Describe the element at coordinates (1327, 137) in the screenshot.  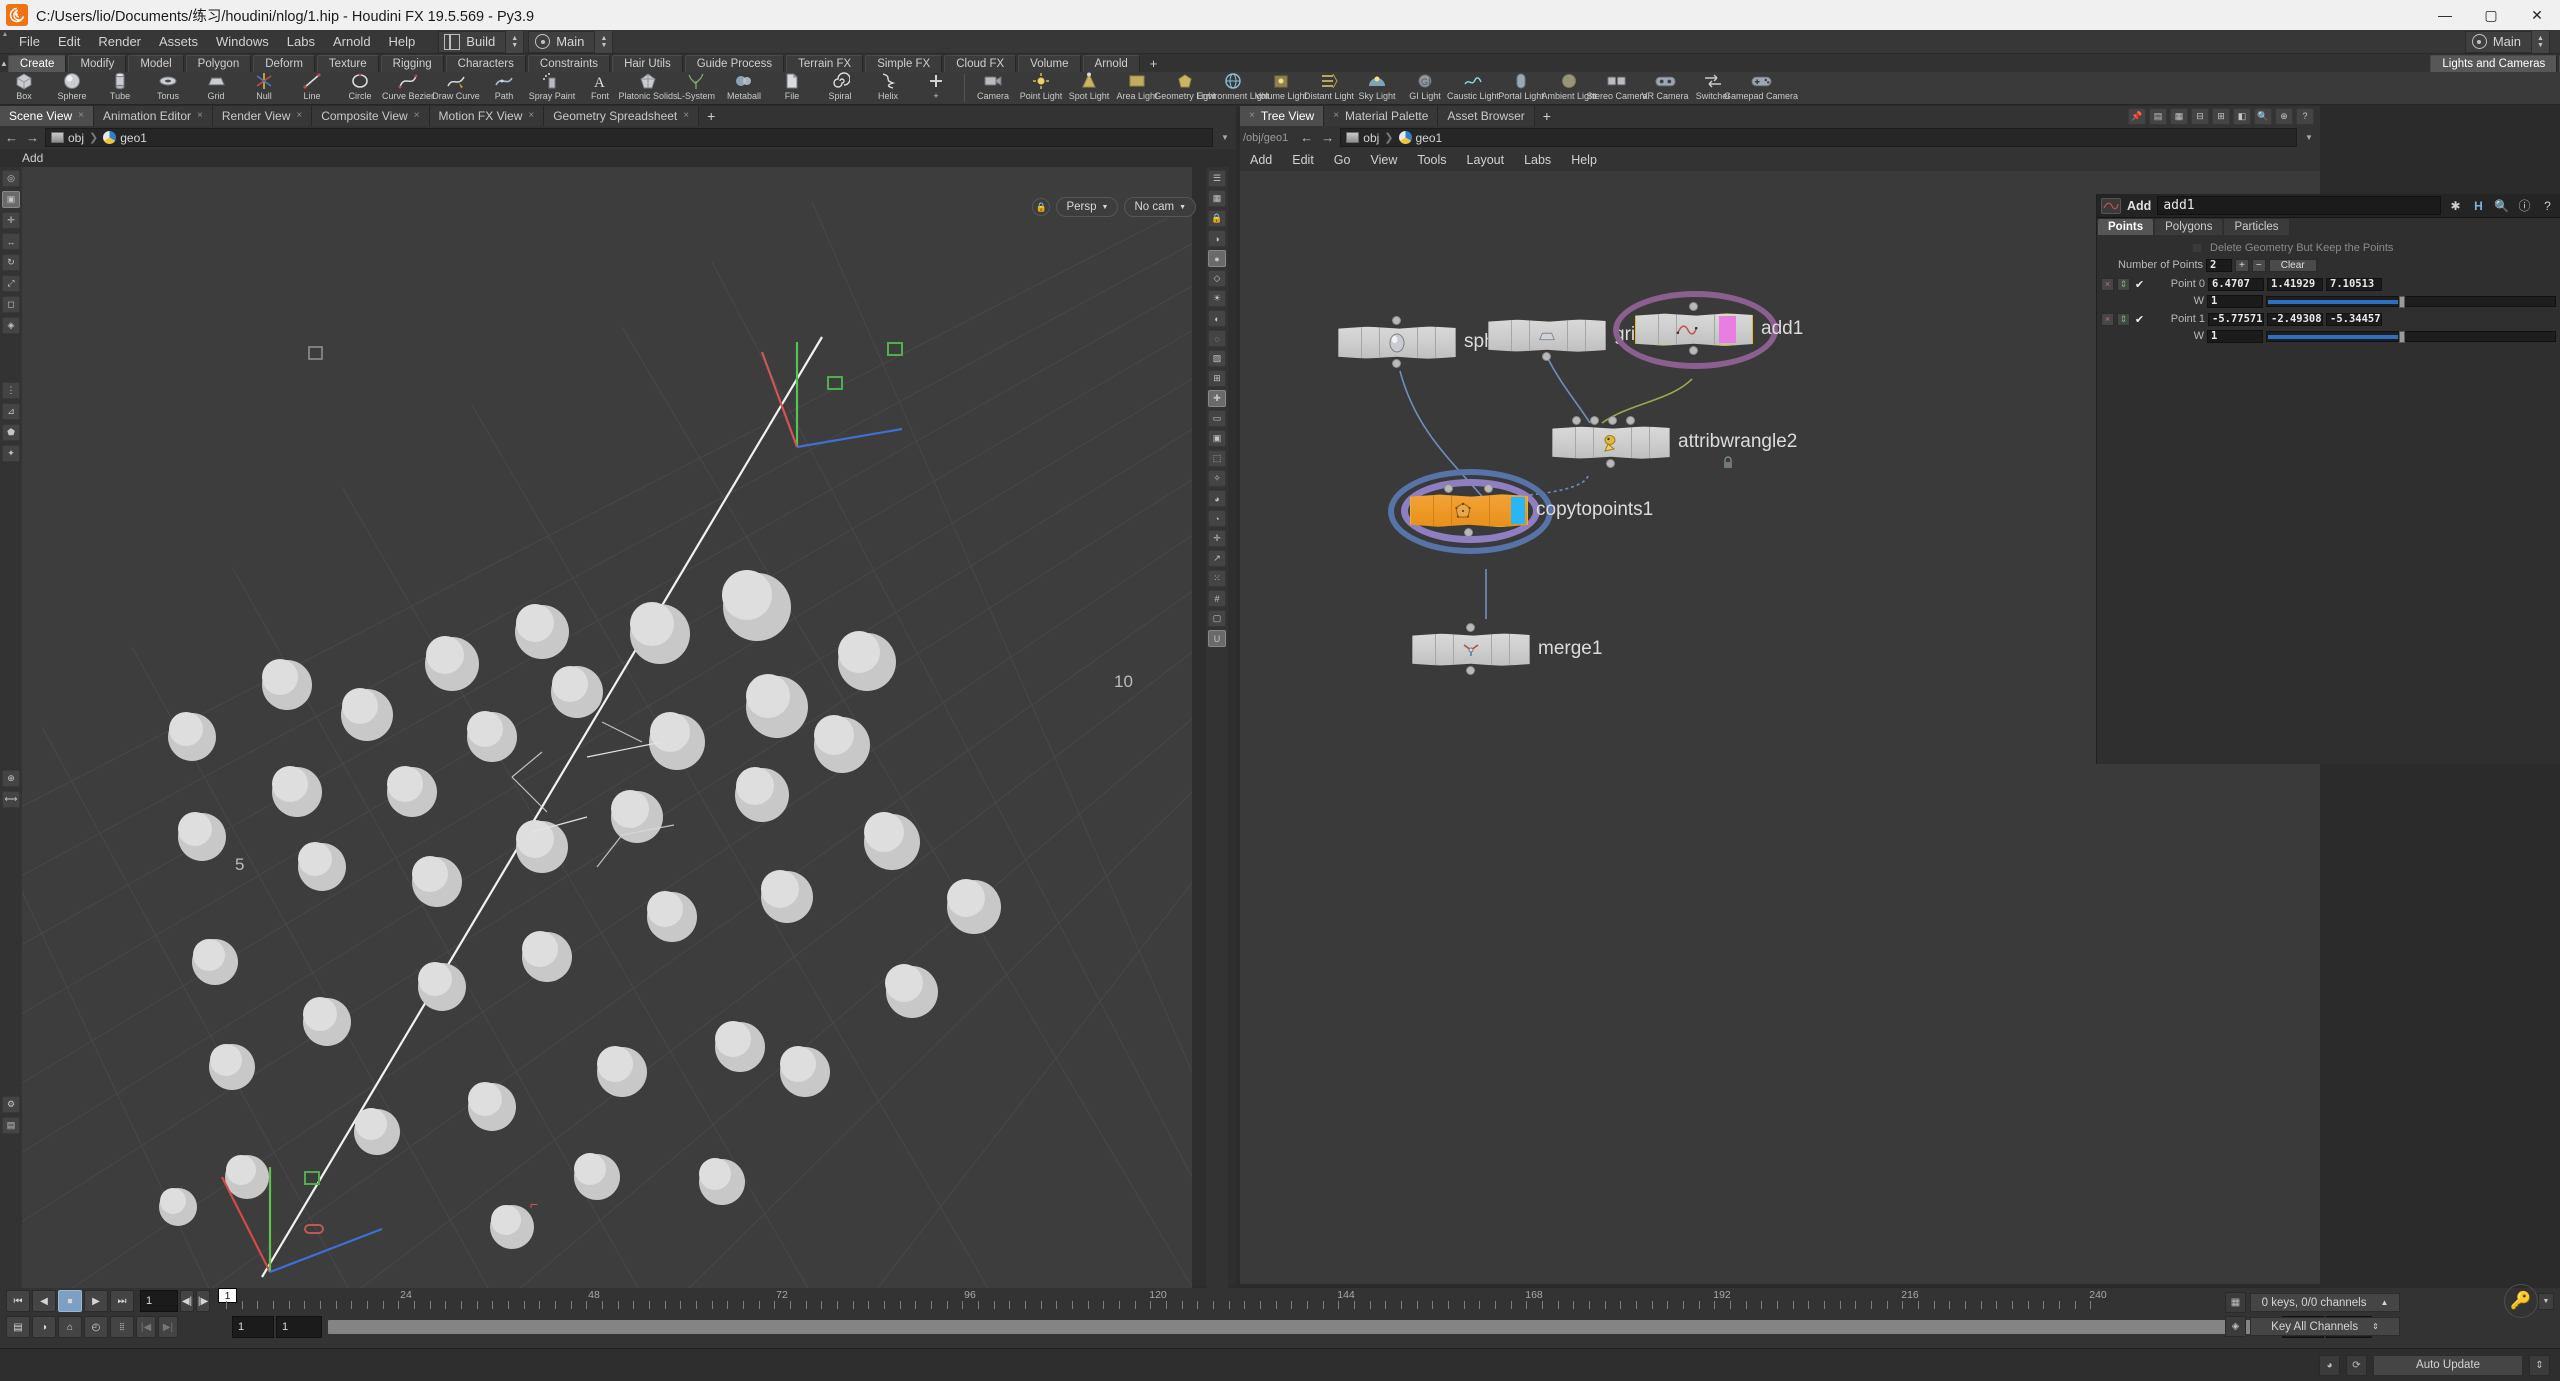
I see `network-nav-forward-icon: →` at that location.